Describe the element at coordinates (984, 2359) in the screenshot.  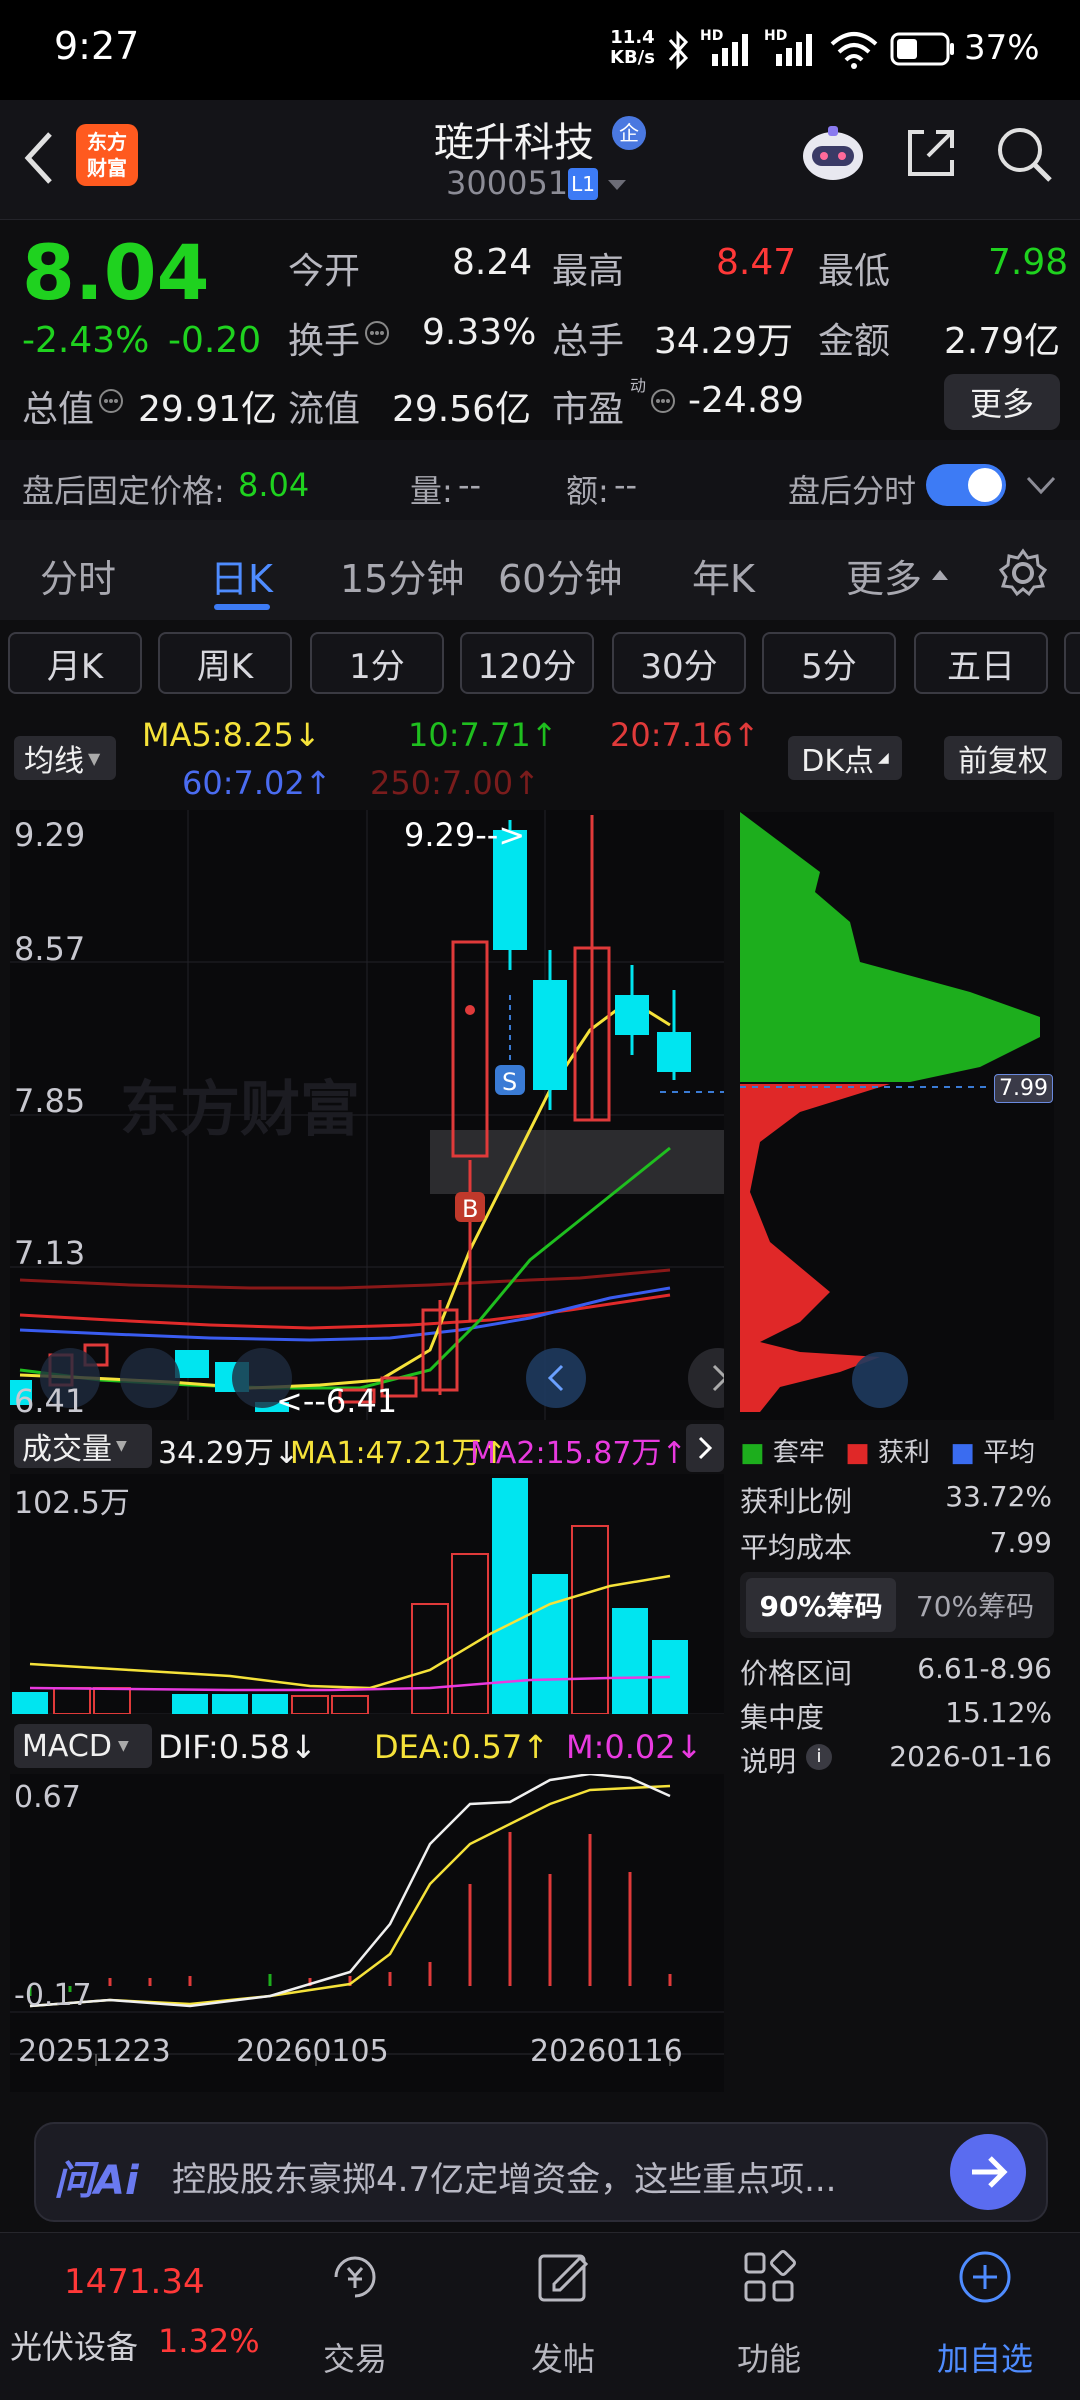
I see `nav-add-watchlist-label: 加自选` at that location.